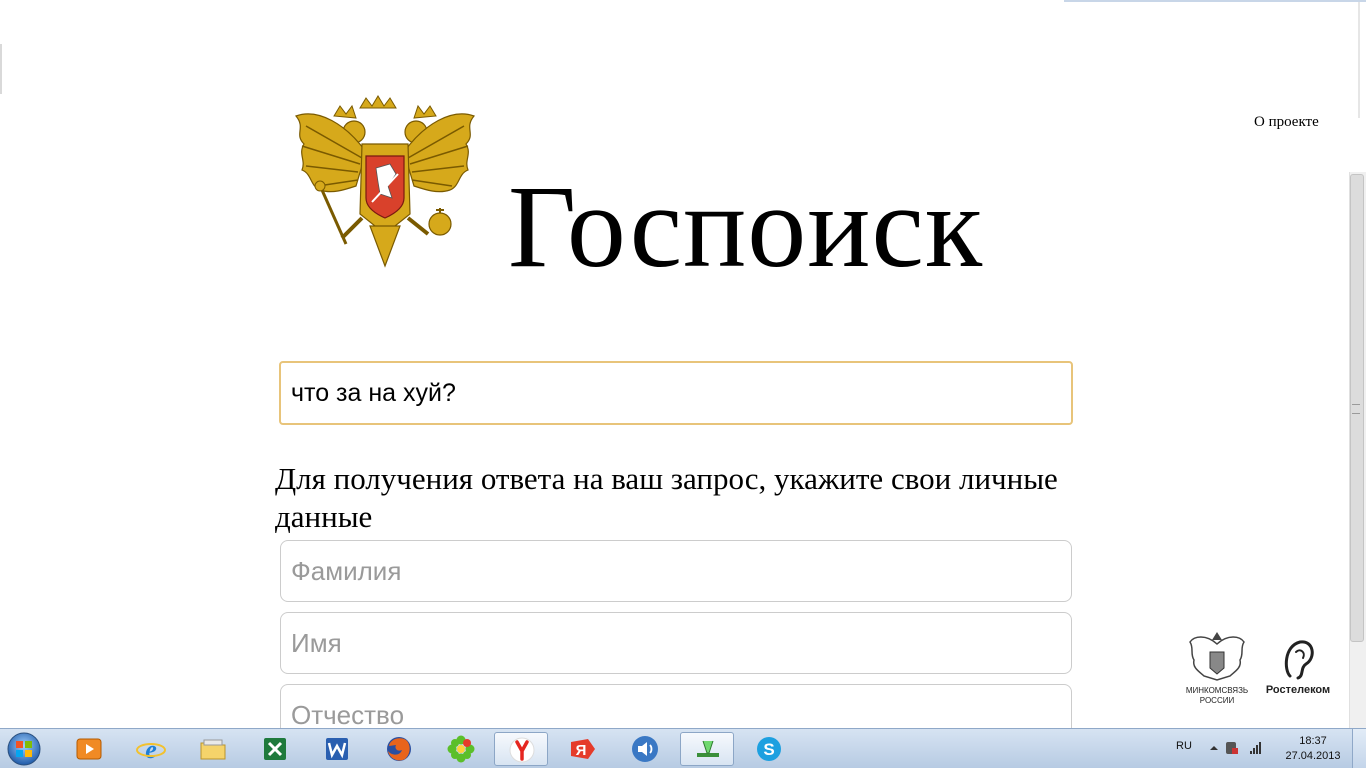  I want to click on volume-icon, so click(645, 749).